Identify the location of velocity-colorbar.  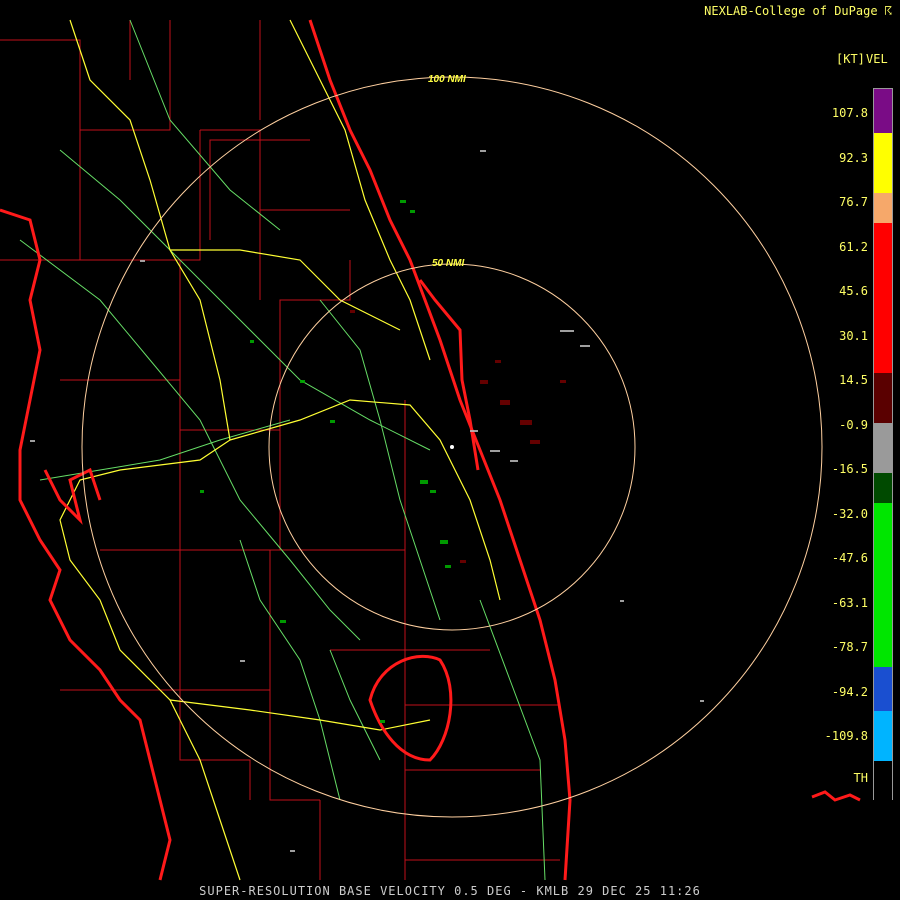
(883, 444).